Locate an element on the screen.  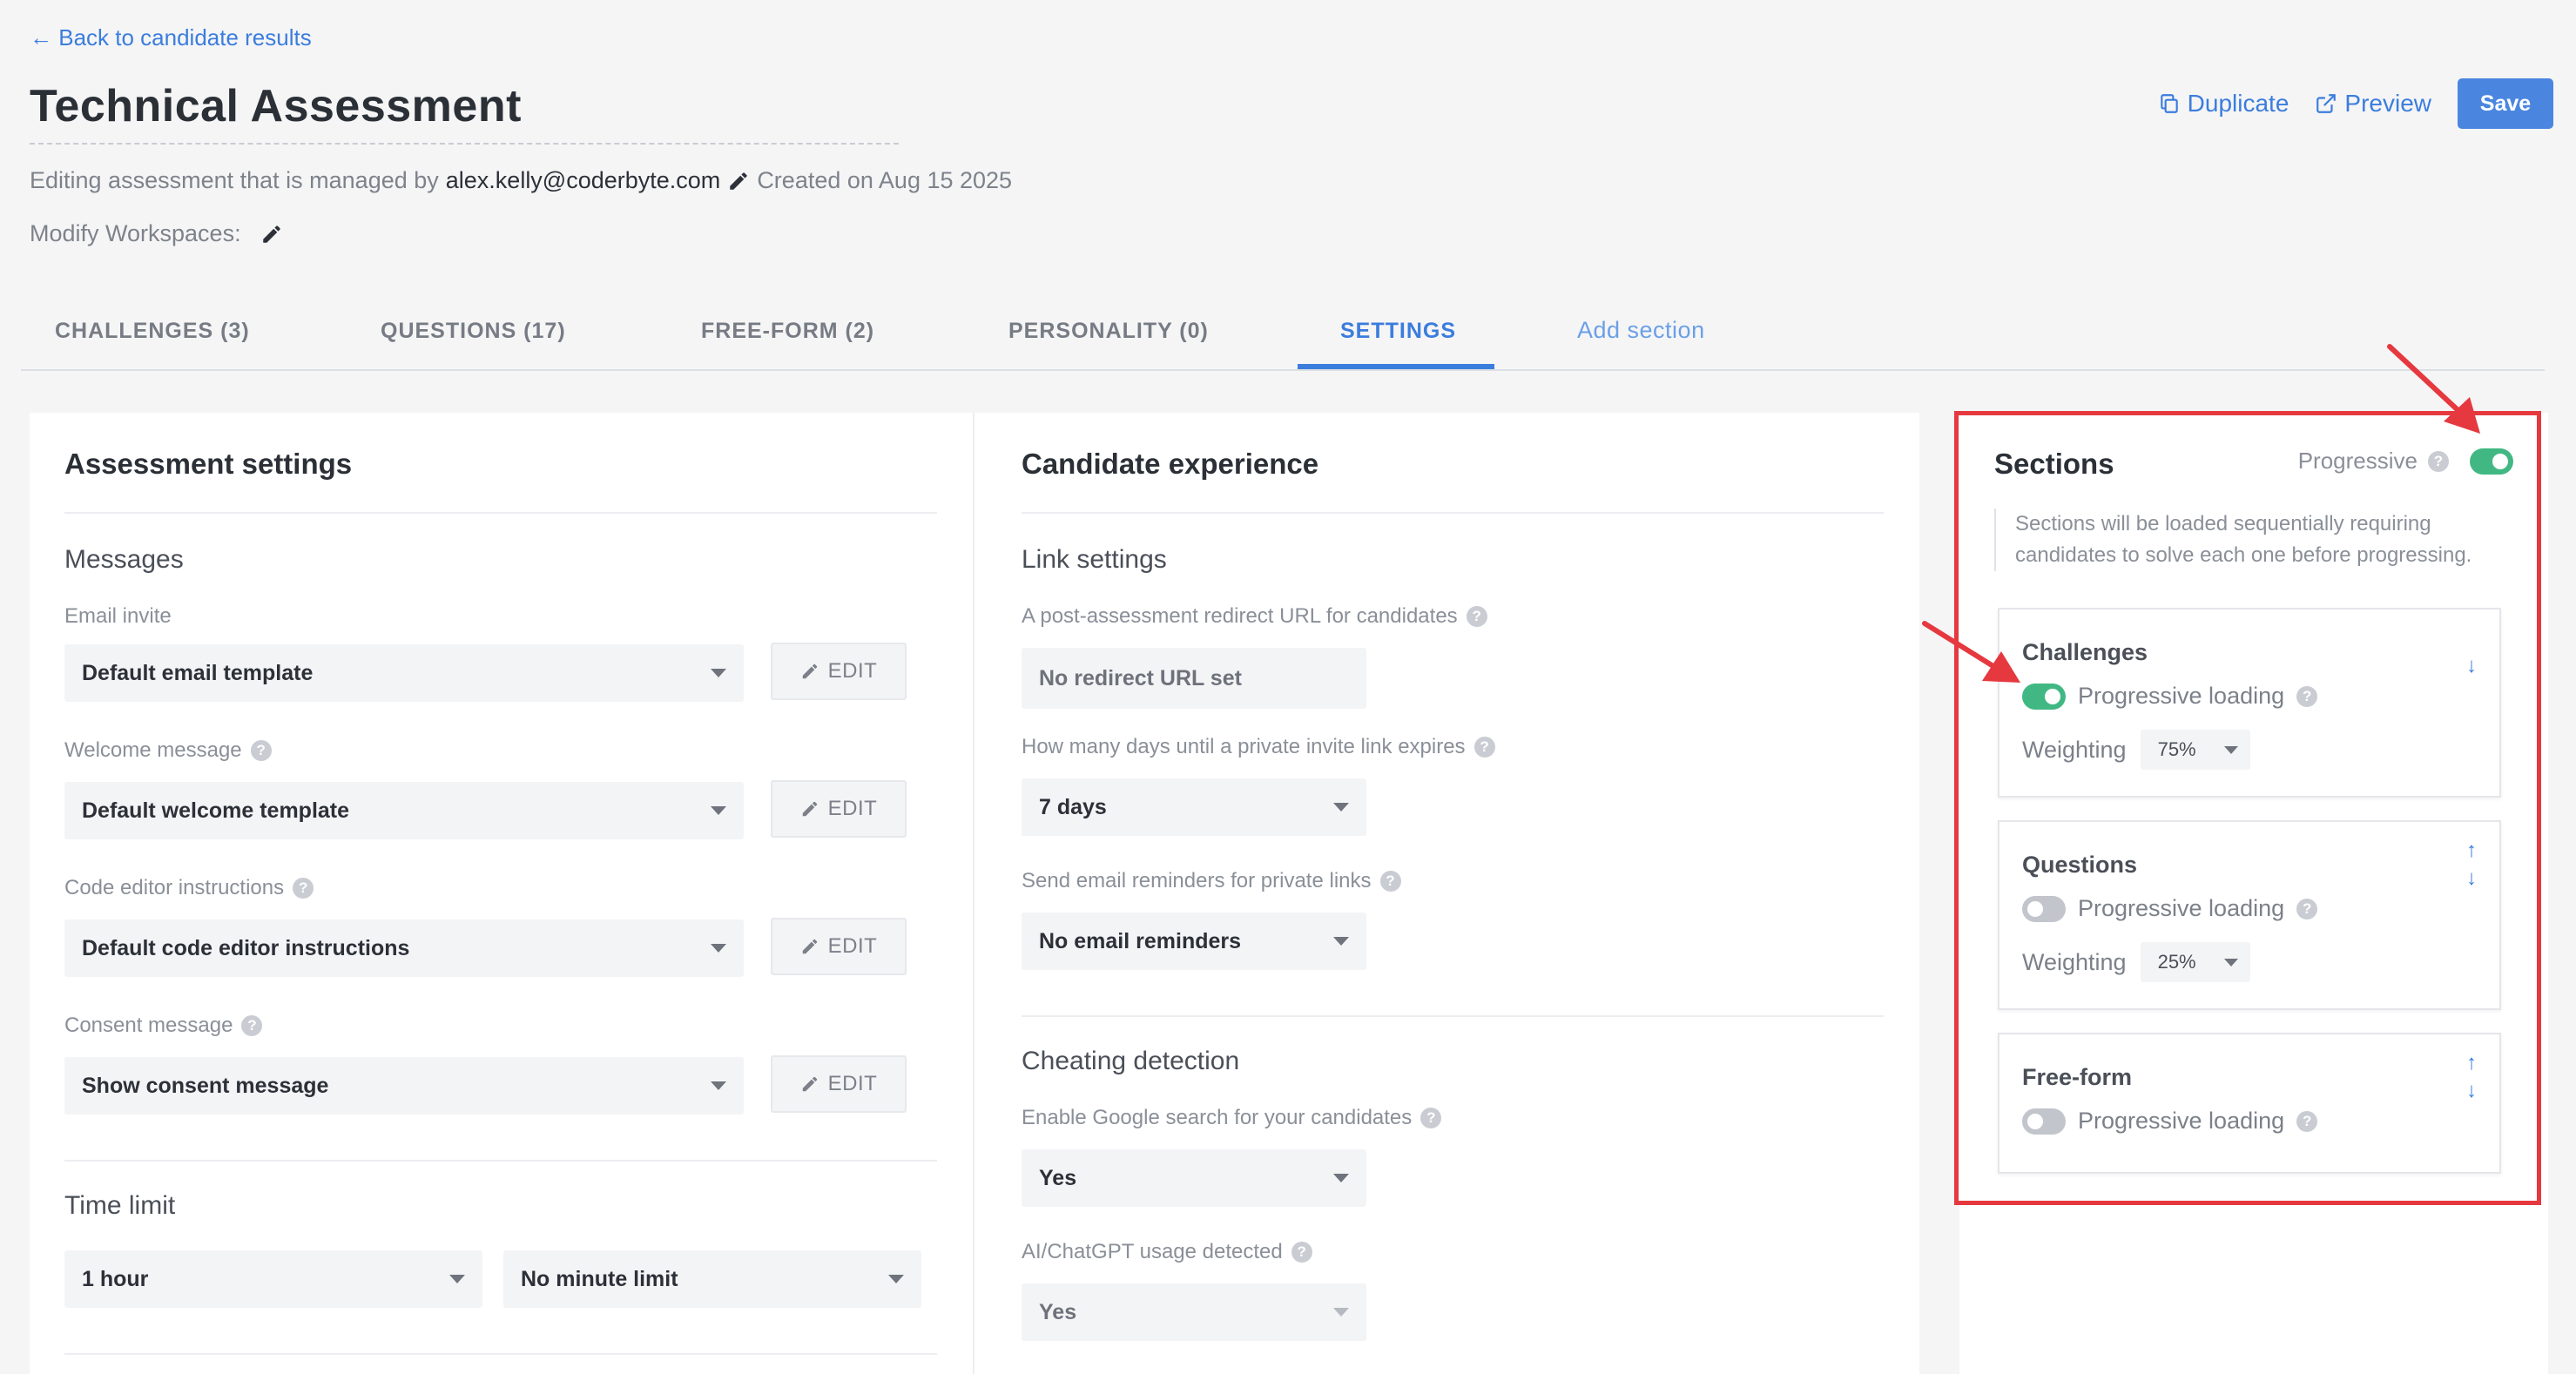
modify-workspaces: Modify Workspaces: is located at coordinates (156, 233).